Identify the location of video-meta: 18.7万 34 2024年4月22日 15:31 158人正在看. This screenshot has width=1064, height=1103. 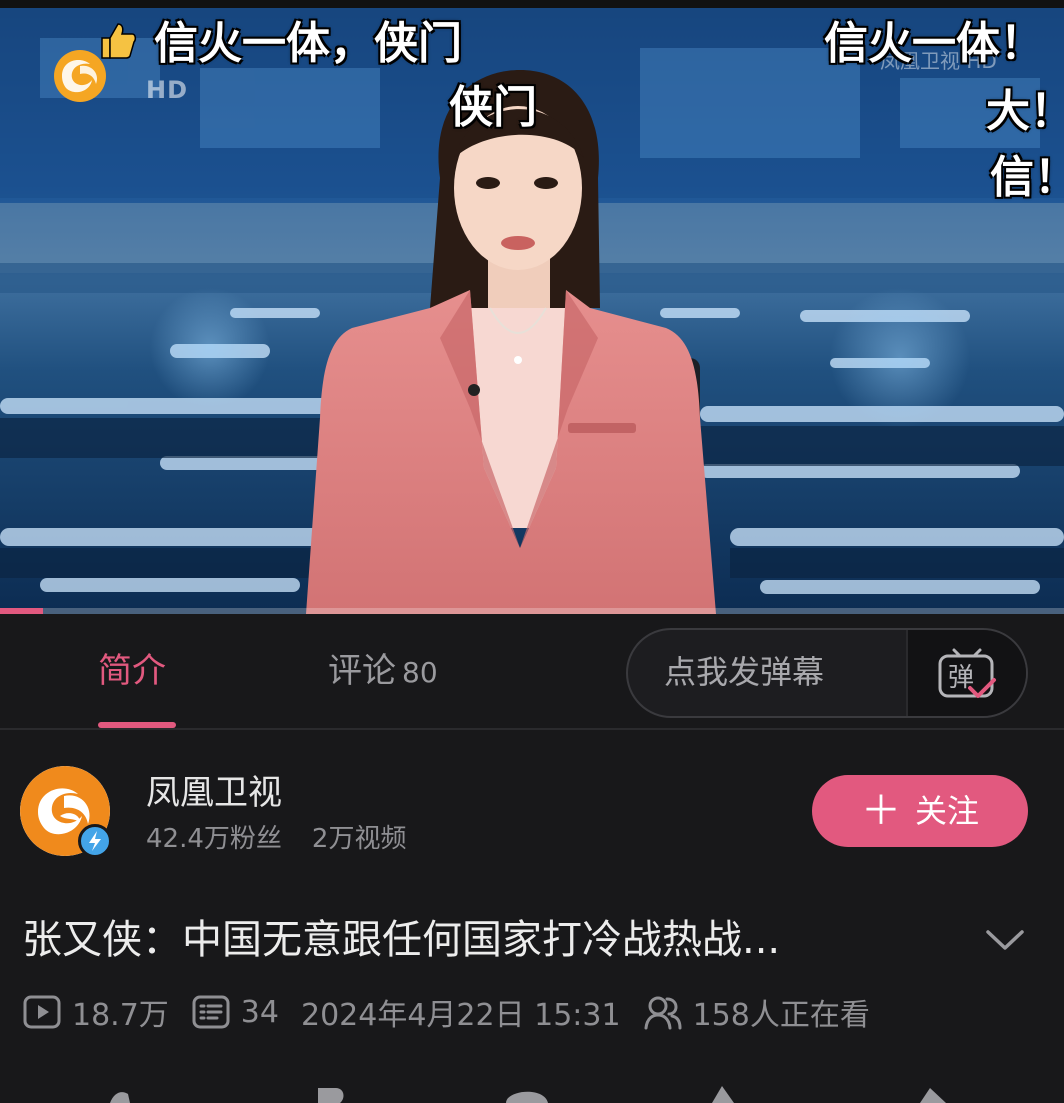
(457, 1012).